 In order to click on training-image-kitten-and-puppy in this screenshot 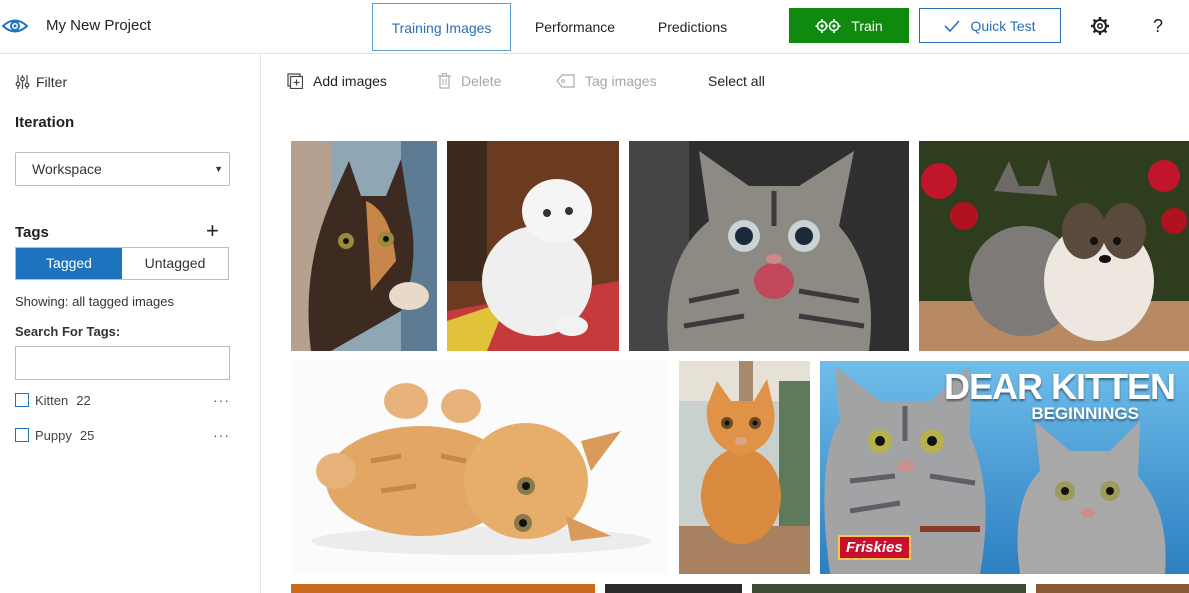, I will do `click(1054, 246)`.